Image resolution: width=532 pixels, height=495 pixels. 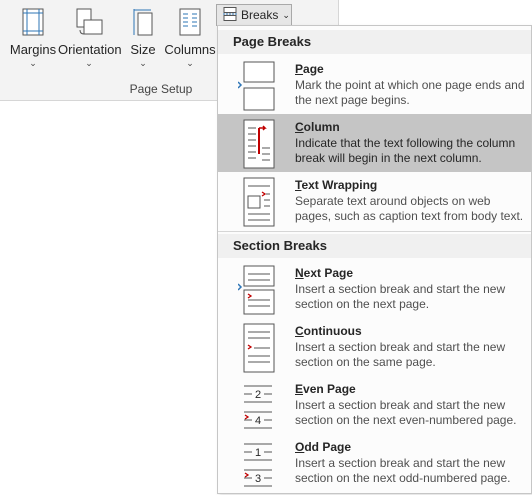 What do you see at coordinates (323, 447) in the screenshot?
I see `menu-item-title: Odd Page` at bounding box center [323, 447].